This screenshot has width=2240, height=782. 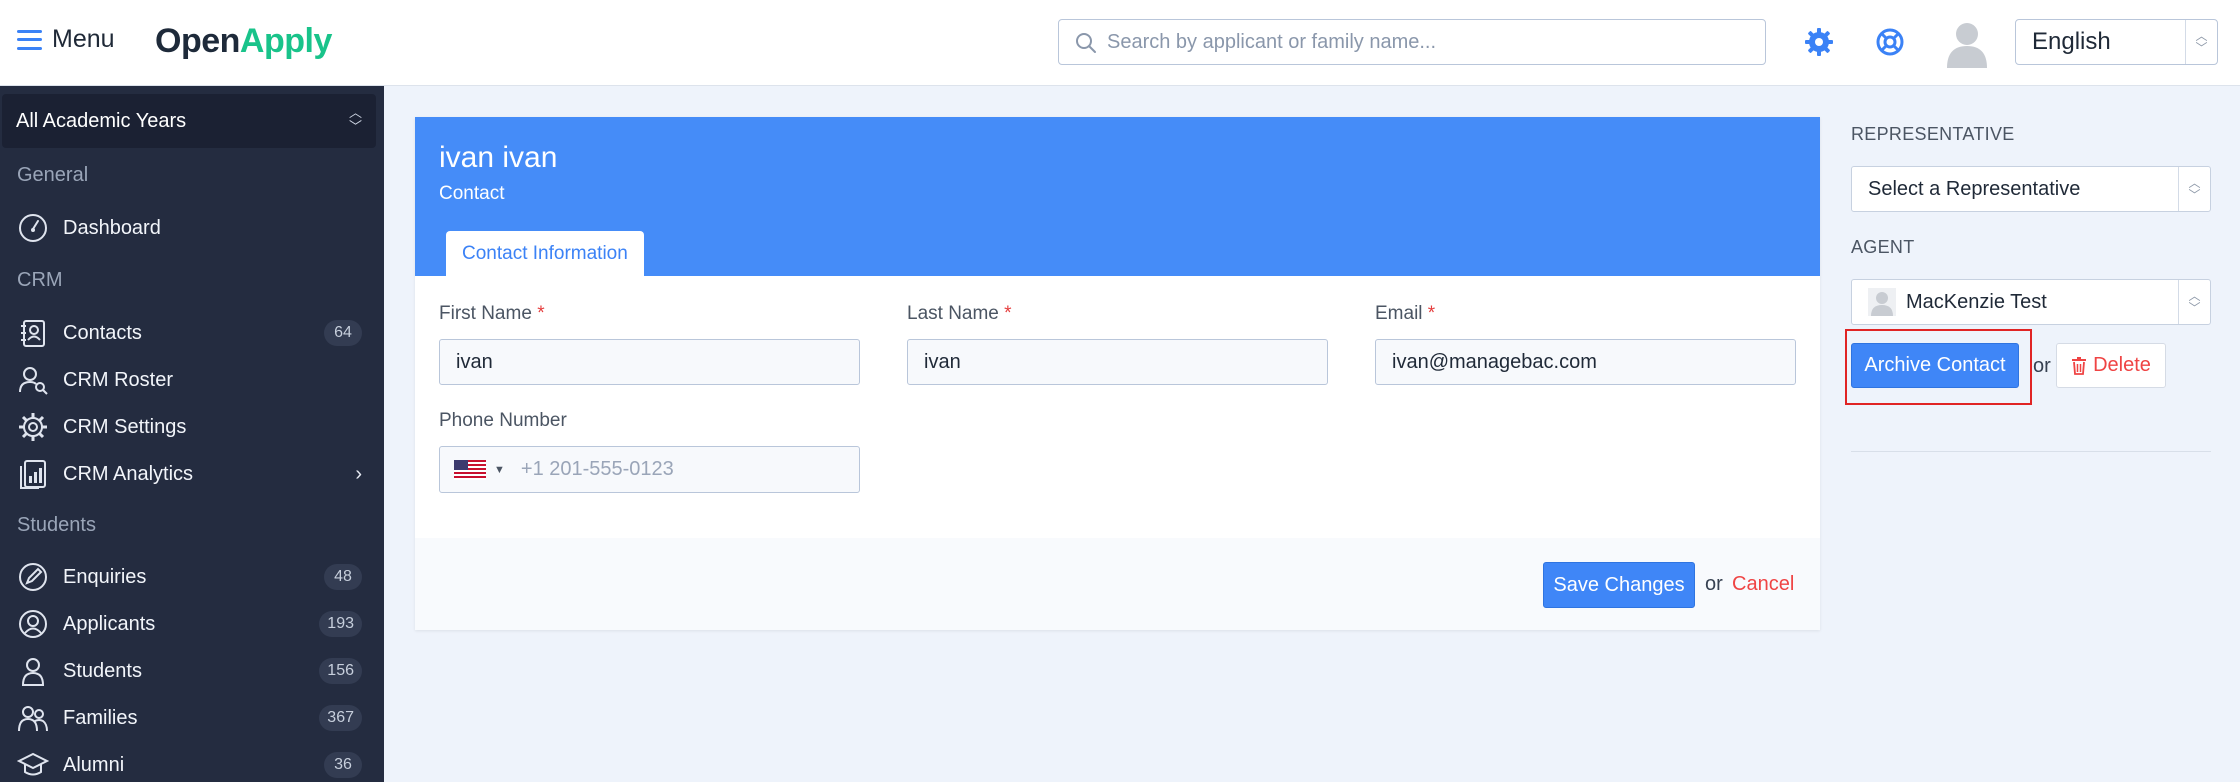 I want to click on enquiries-icon, so click(x=33, y=577).